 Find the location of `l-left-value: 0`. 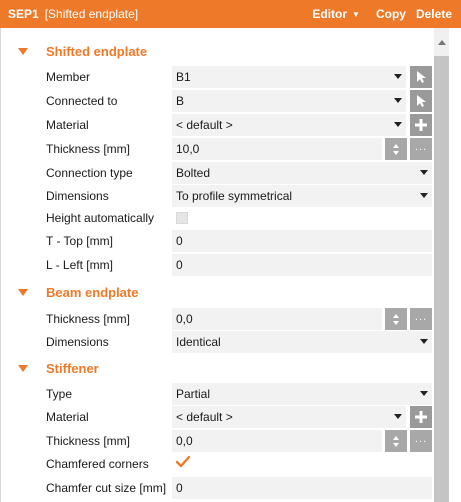

l-left-value: 0 is located at coordinates (179, 265).